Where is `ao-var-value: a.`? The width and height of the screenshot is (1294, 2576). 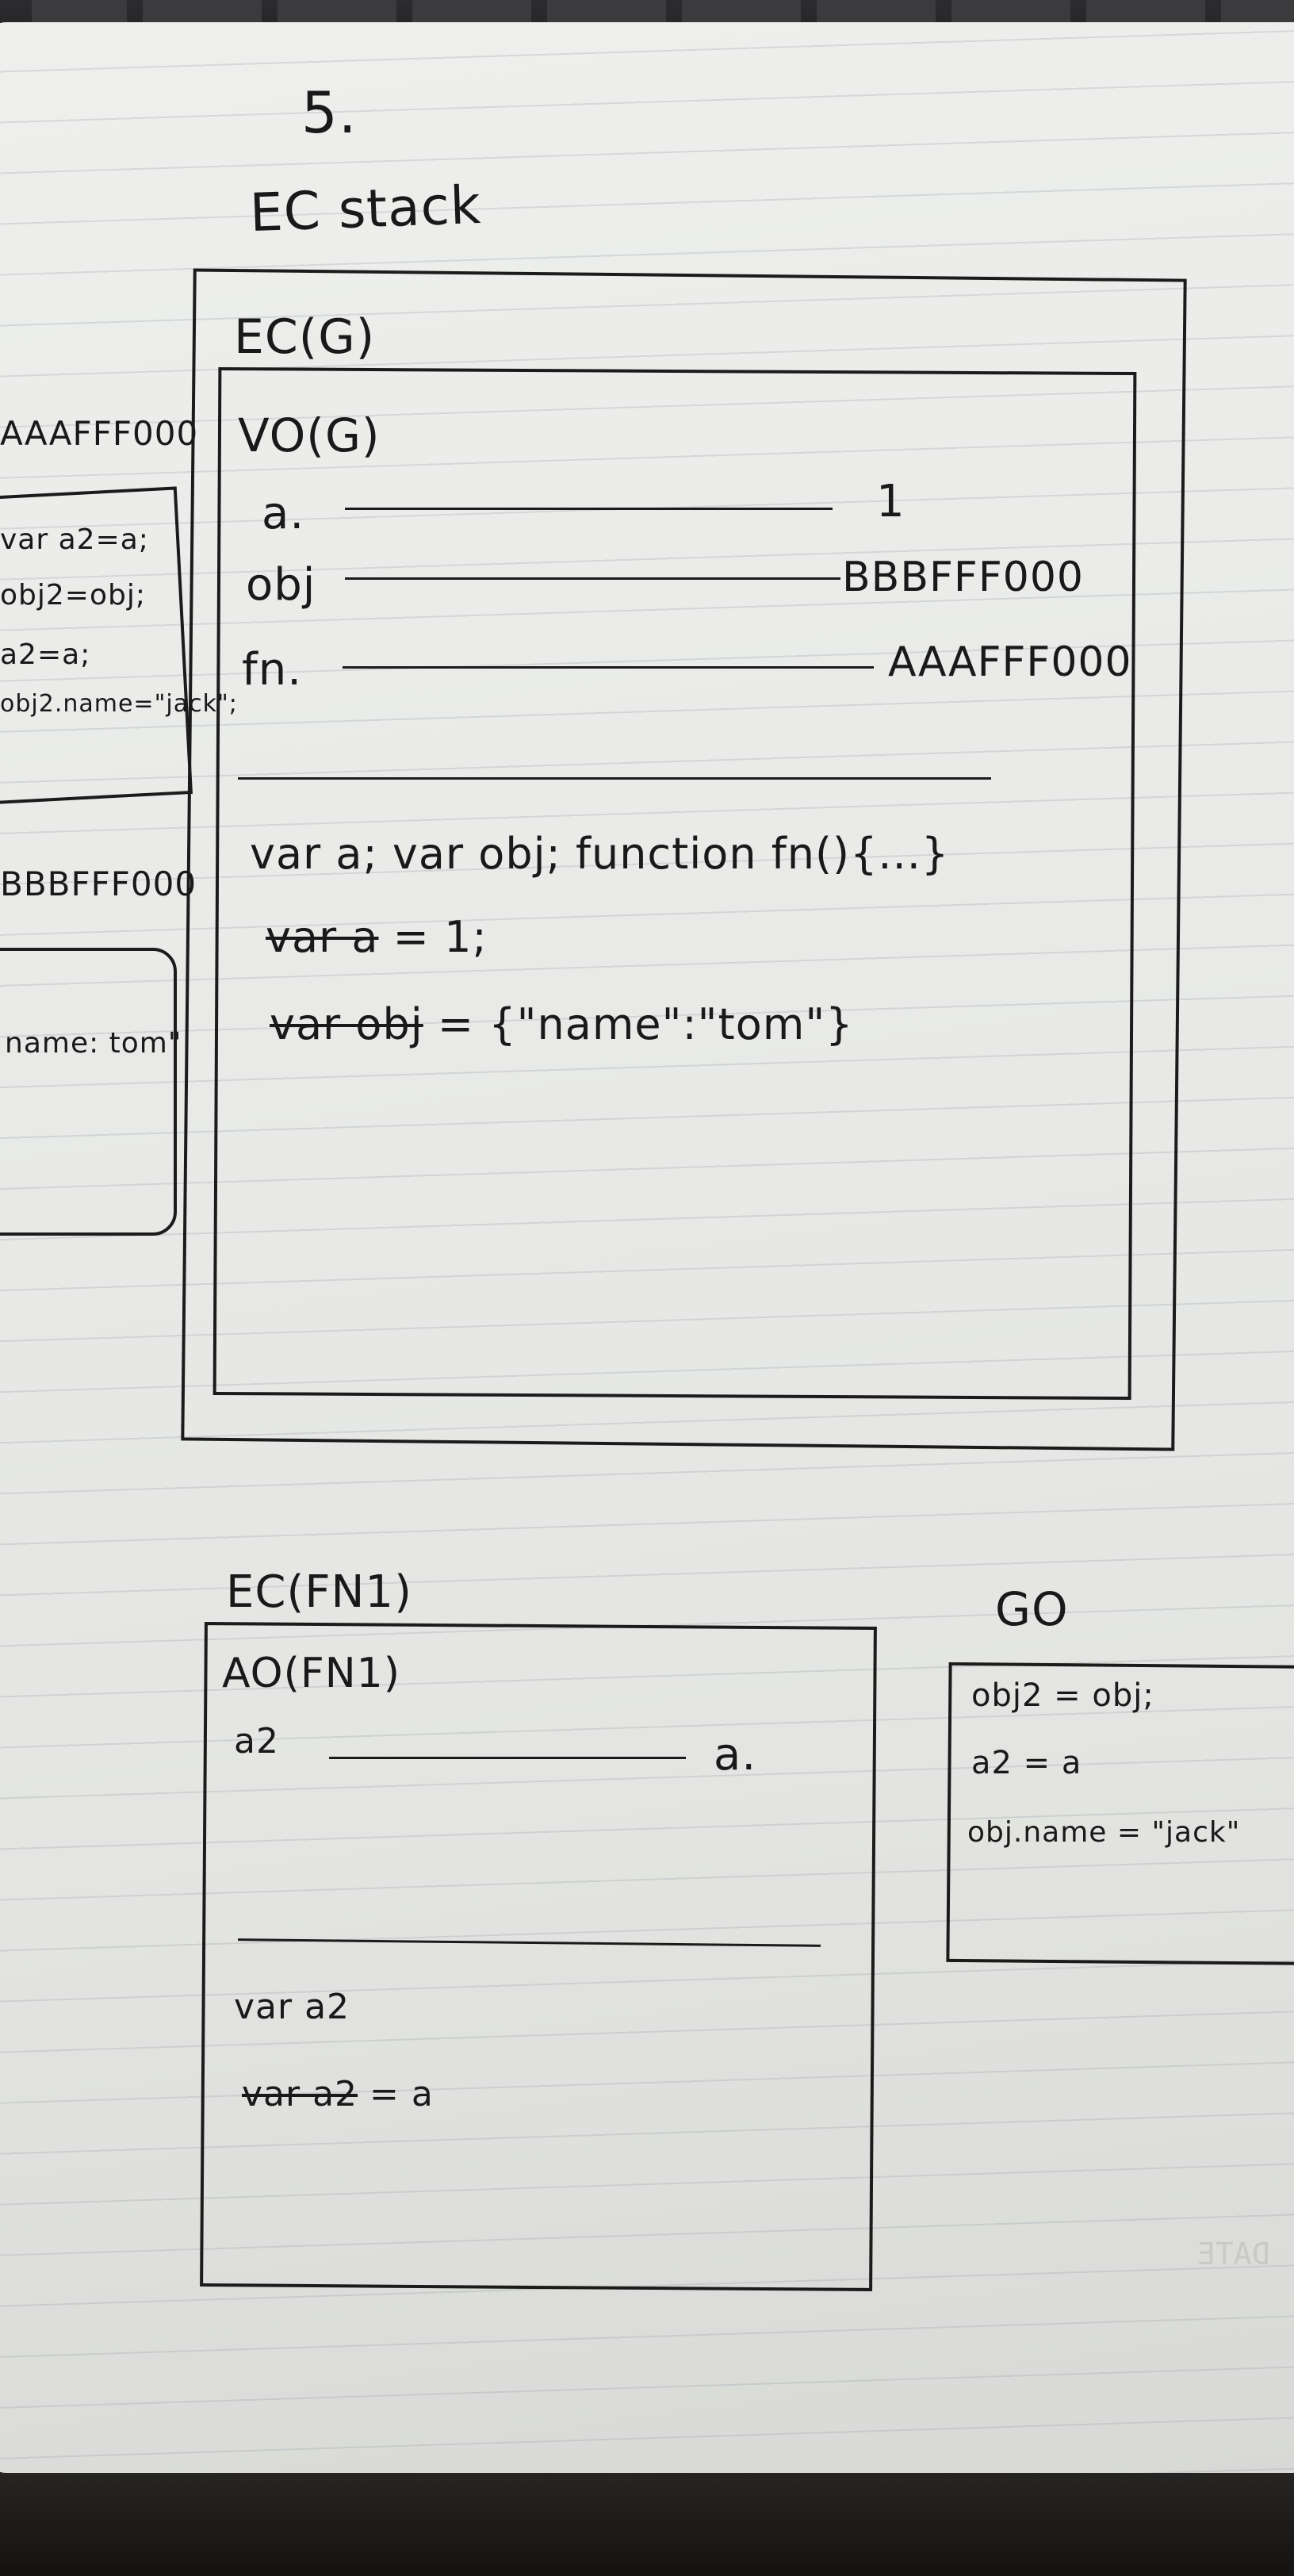
ao-var-value: a. is located at coordinates (735, 1755).